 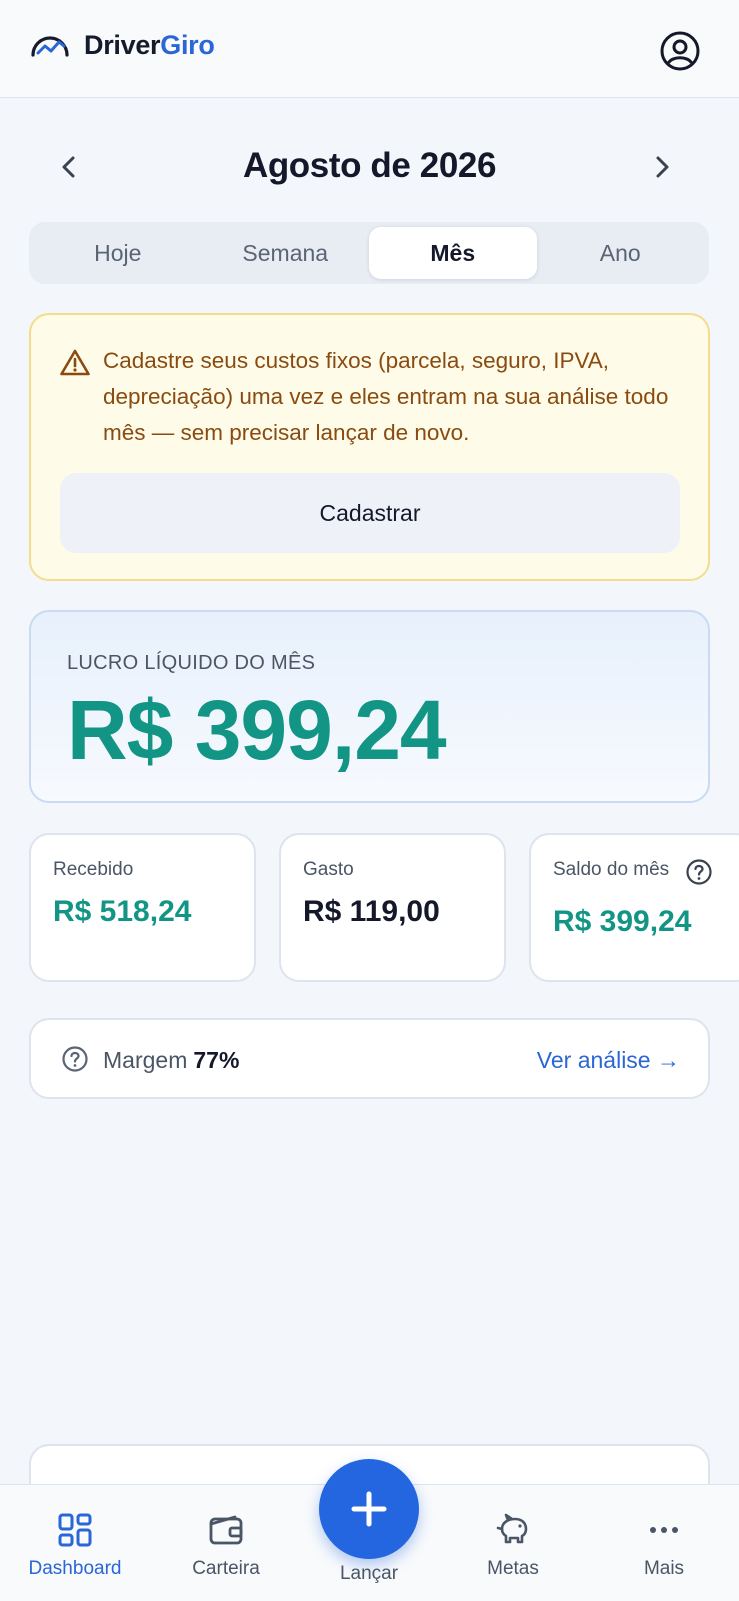 I want to click on brand-name-part1: Driver, so click(x=122, y=45).